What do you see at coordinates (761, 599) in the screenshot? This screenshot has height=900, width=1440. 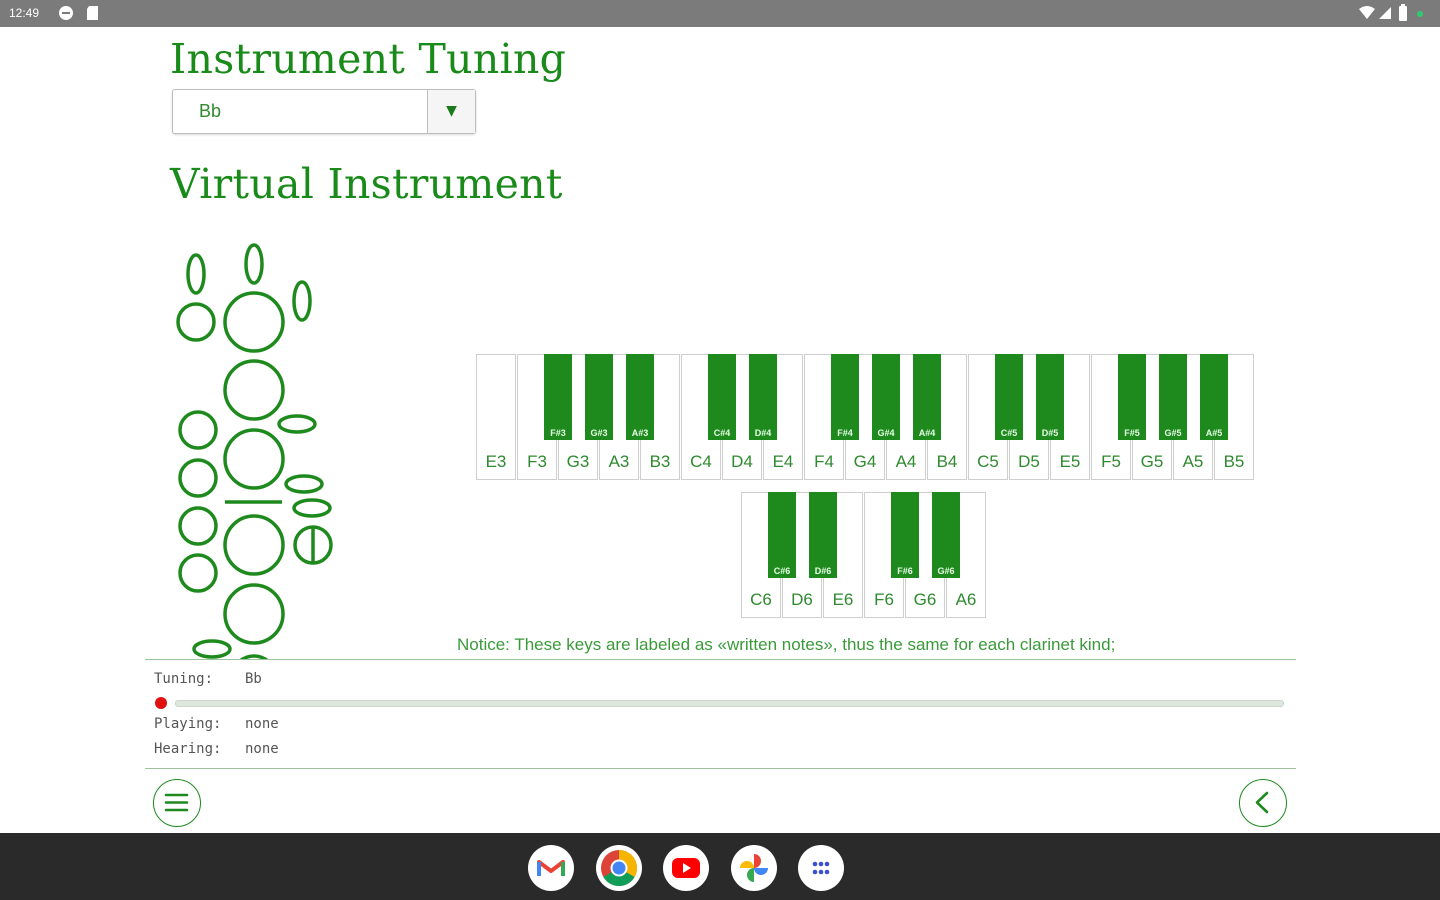 I see `white-key-label: C6` at bounding box center [761, 599].